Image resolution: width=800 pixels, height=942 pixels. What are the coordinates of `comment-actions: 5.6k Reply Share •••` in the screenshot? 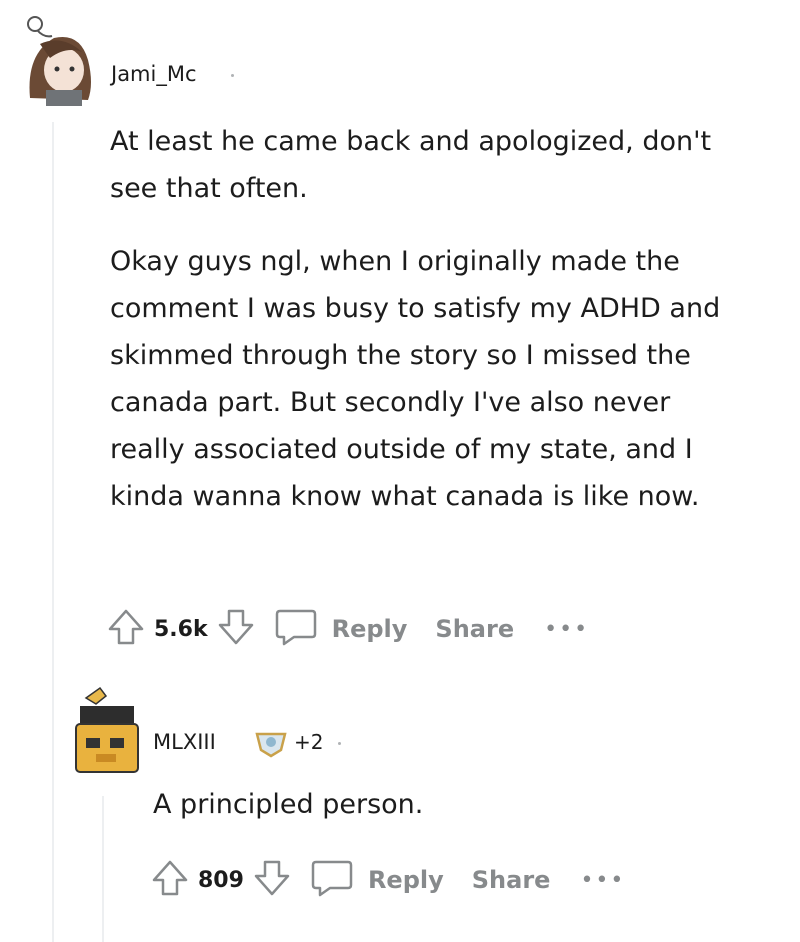 It's located at (347, 629).